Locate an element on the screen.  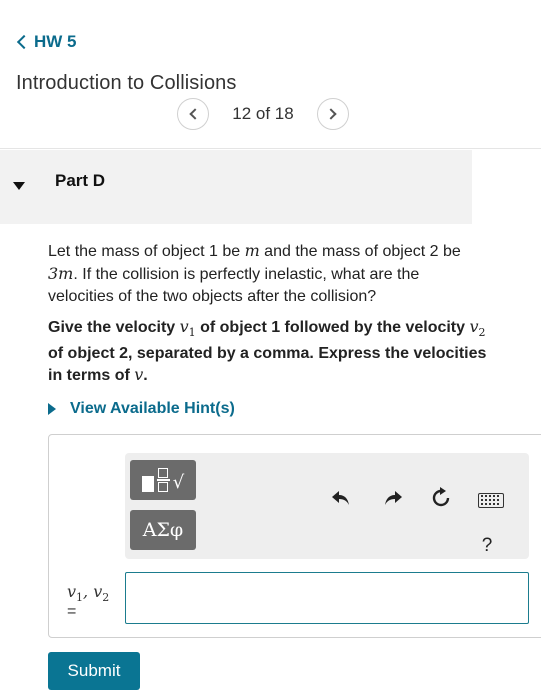
expand-triangle-icon is located at coordinates (52, 409).